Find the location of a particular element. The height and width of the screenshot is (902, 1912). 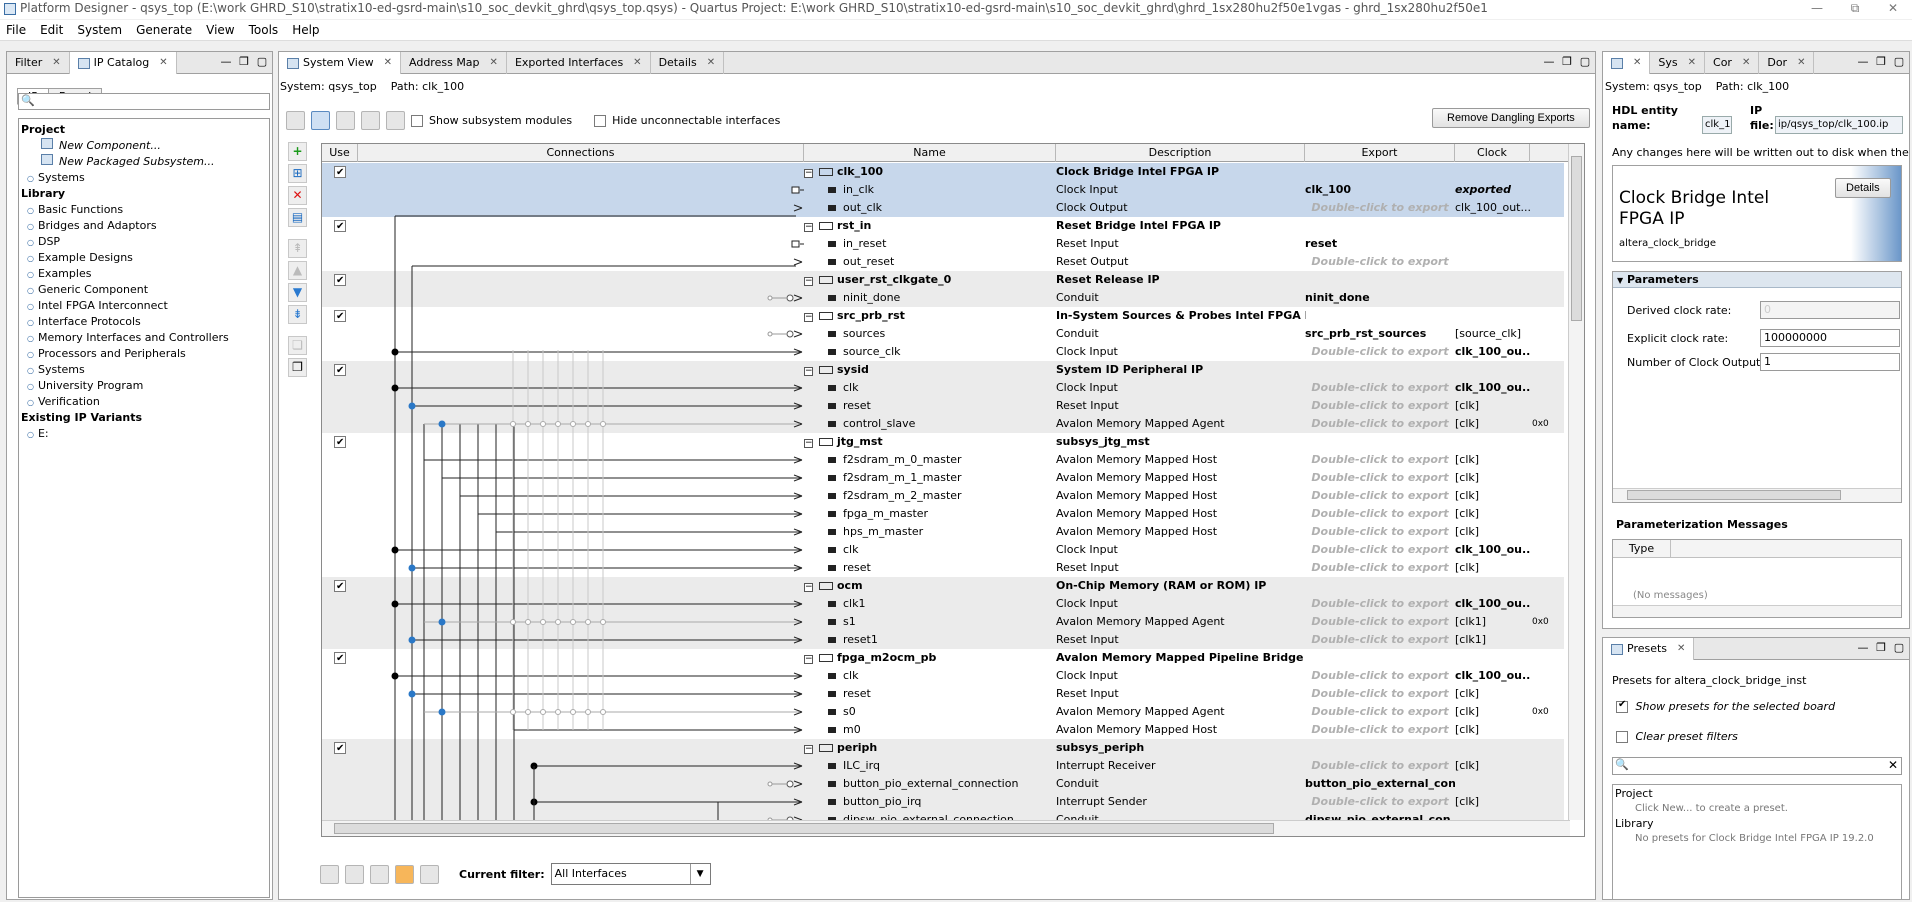

name-cell: out_reset is located at coordinates (934, 262).